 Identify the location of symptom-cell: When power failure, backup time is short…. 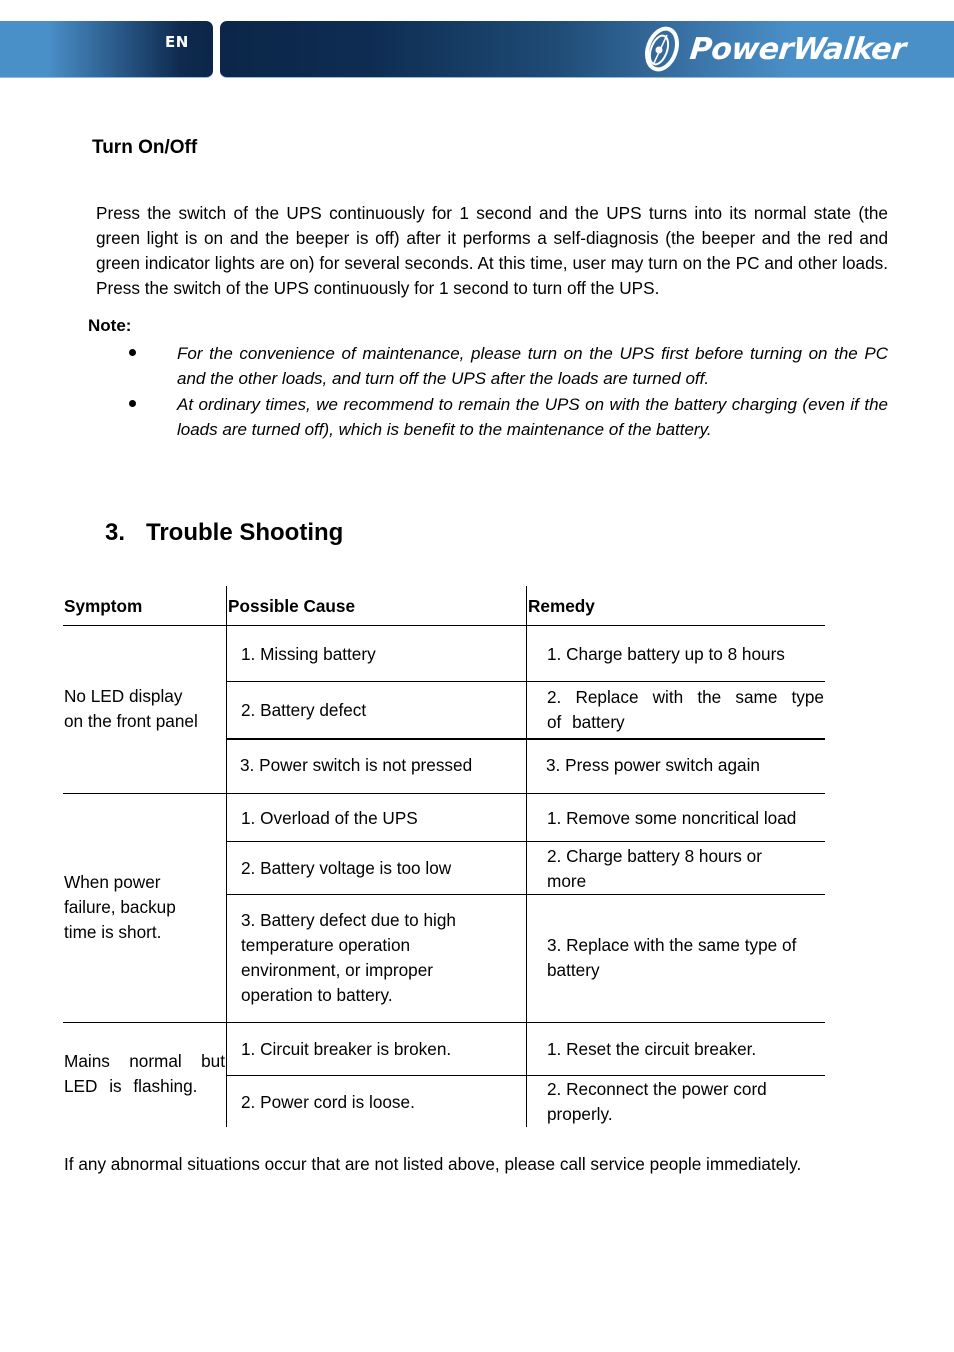
(144, 907).